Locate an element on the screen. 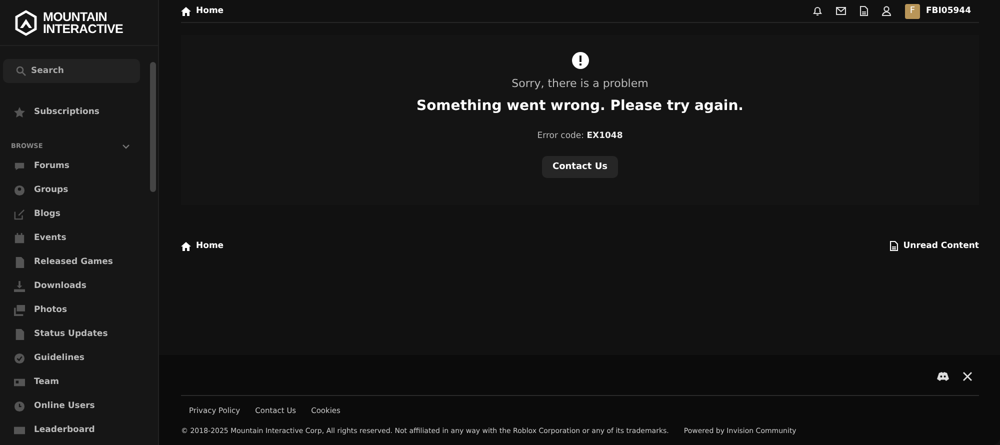 This screenshot has height=445, width=1000. username: FBI05944 is located at coordinates (948, 11).